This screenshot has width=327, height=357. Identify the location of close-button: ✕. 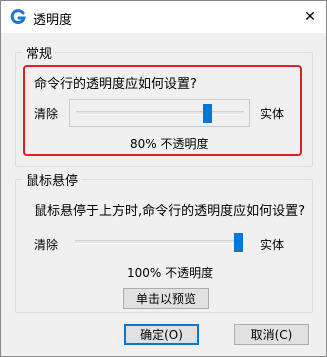
(310, 17).